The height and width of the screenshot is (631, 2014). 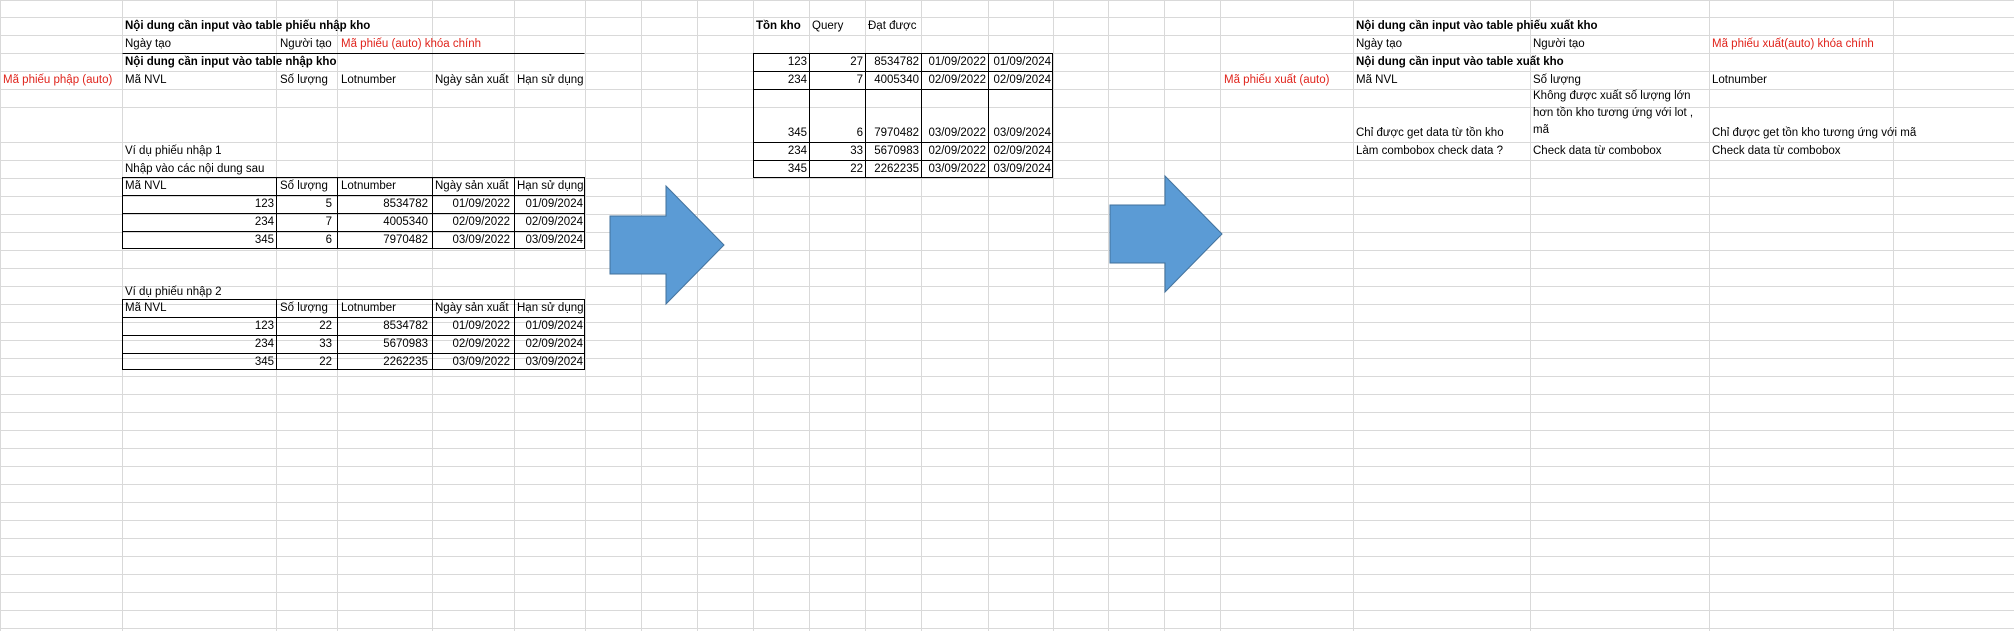 What do you see at coordinates (304, 344) in the screenshot?
I see `example2-cell: 33` at bounding box center [304, 344].